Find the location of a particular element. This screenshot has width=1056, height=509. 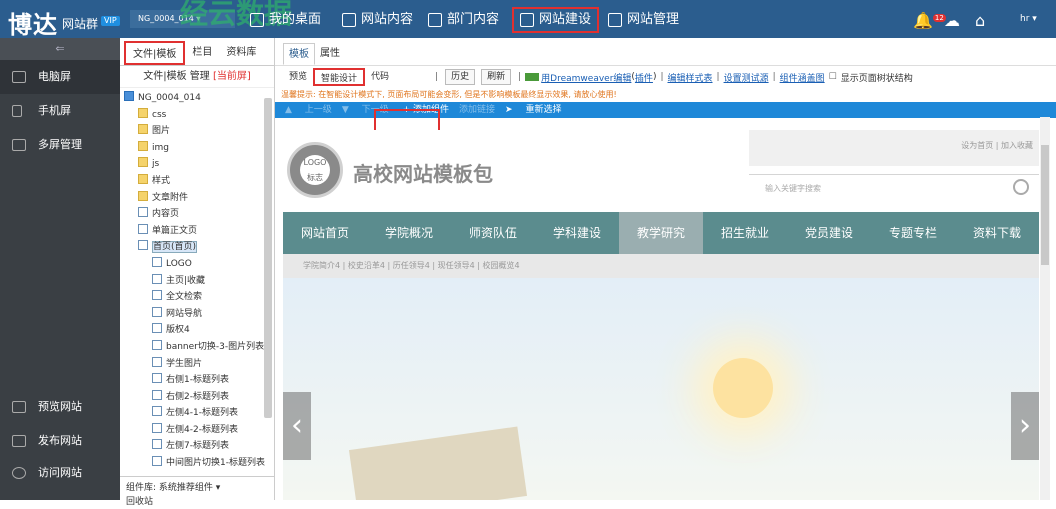

tree-scrollbar is located at coordinates (268, 258).